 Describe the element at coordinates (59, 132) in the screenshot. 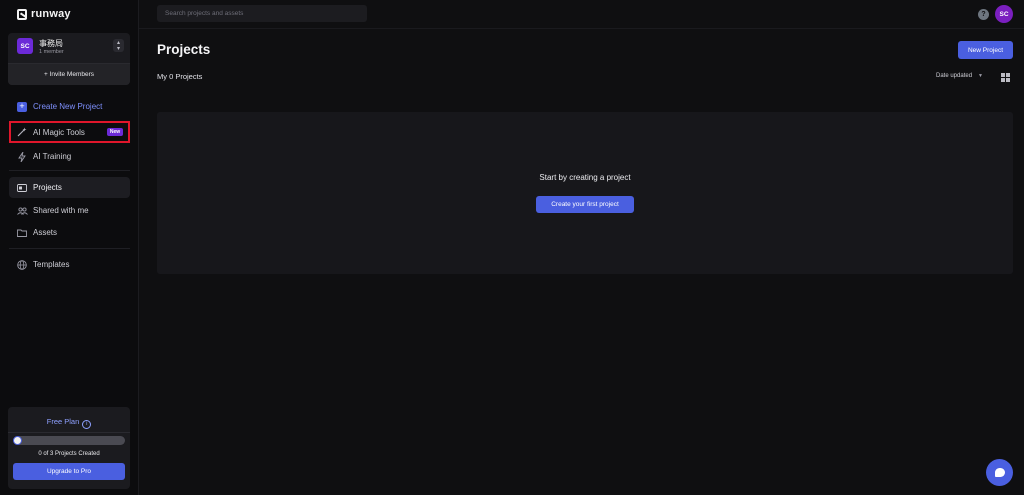

I see `sidebar-item-label: AI Magic Tools` at that location.